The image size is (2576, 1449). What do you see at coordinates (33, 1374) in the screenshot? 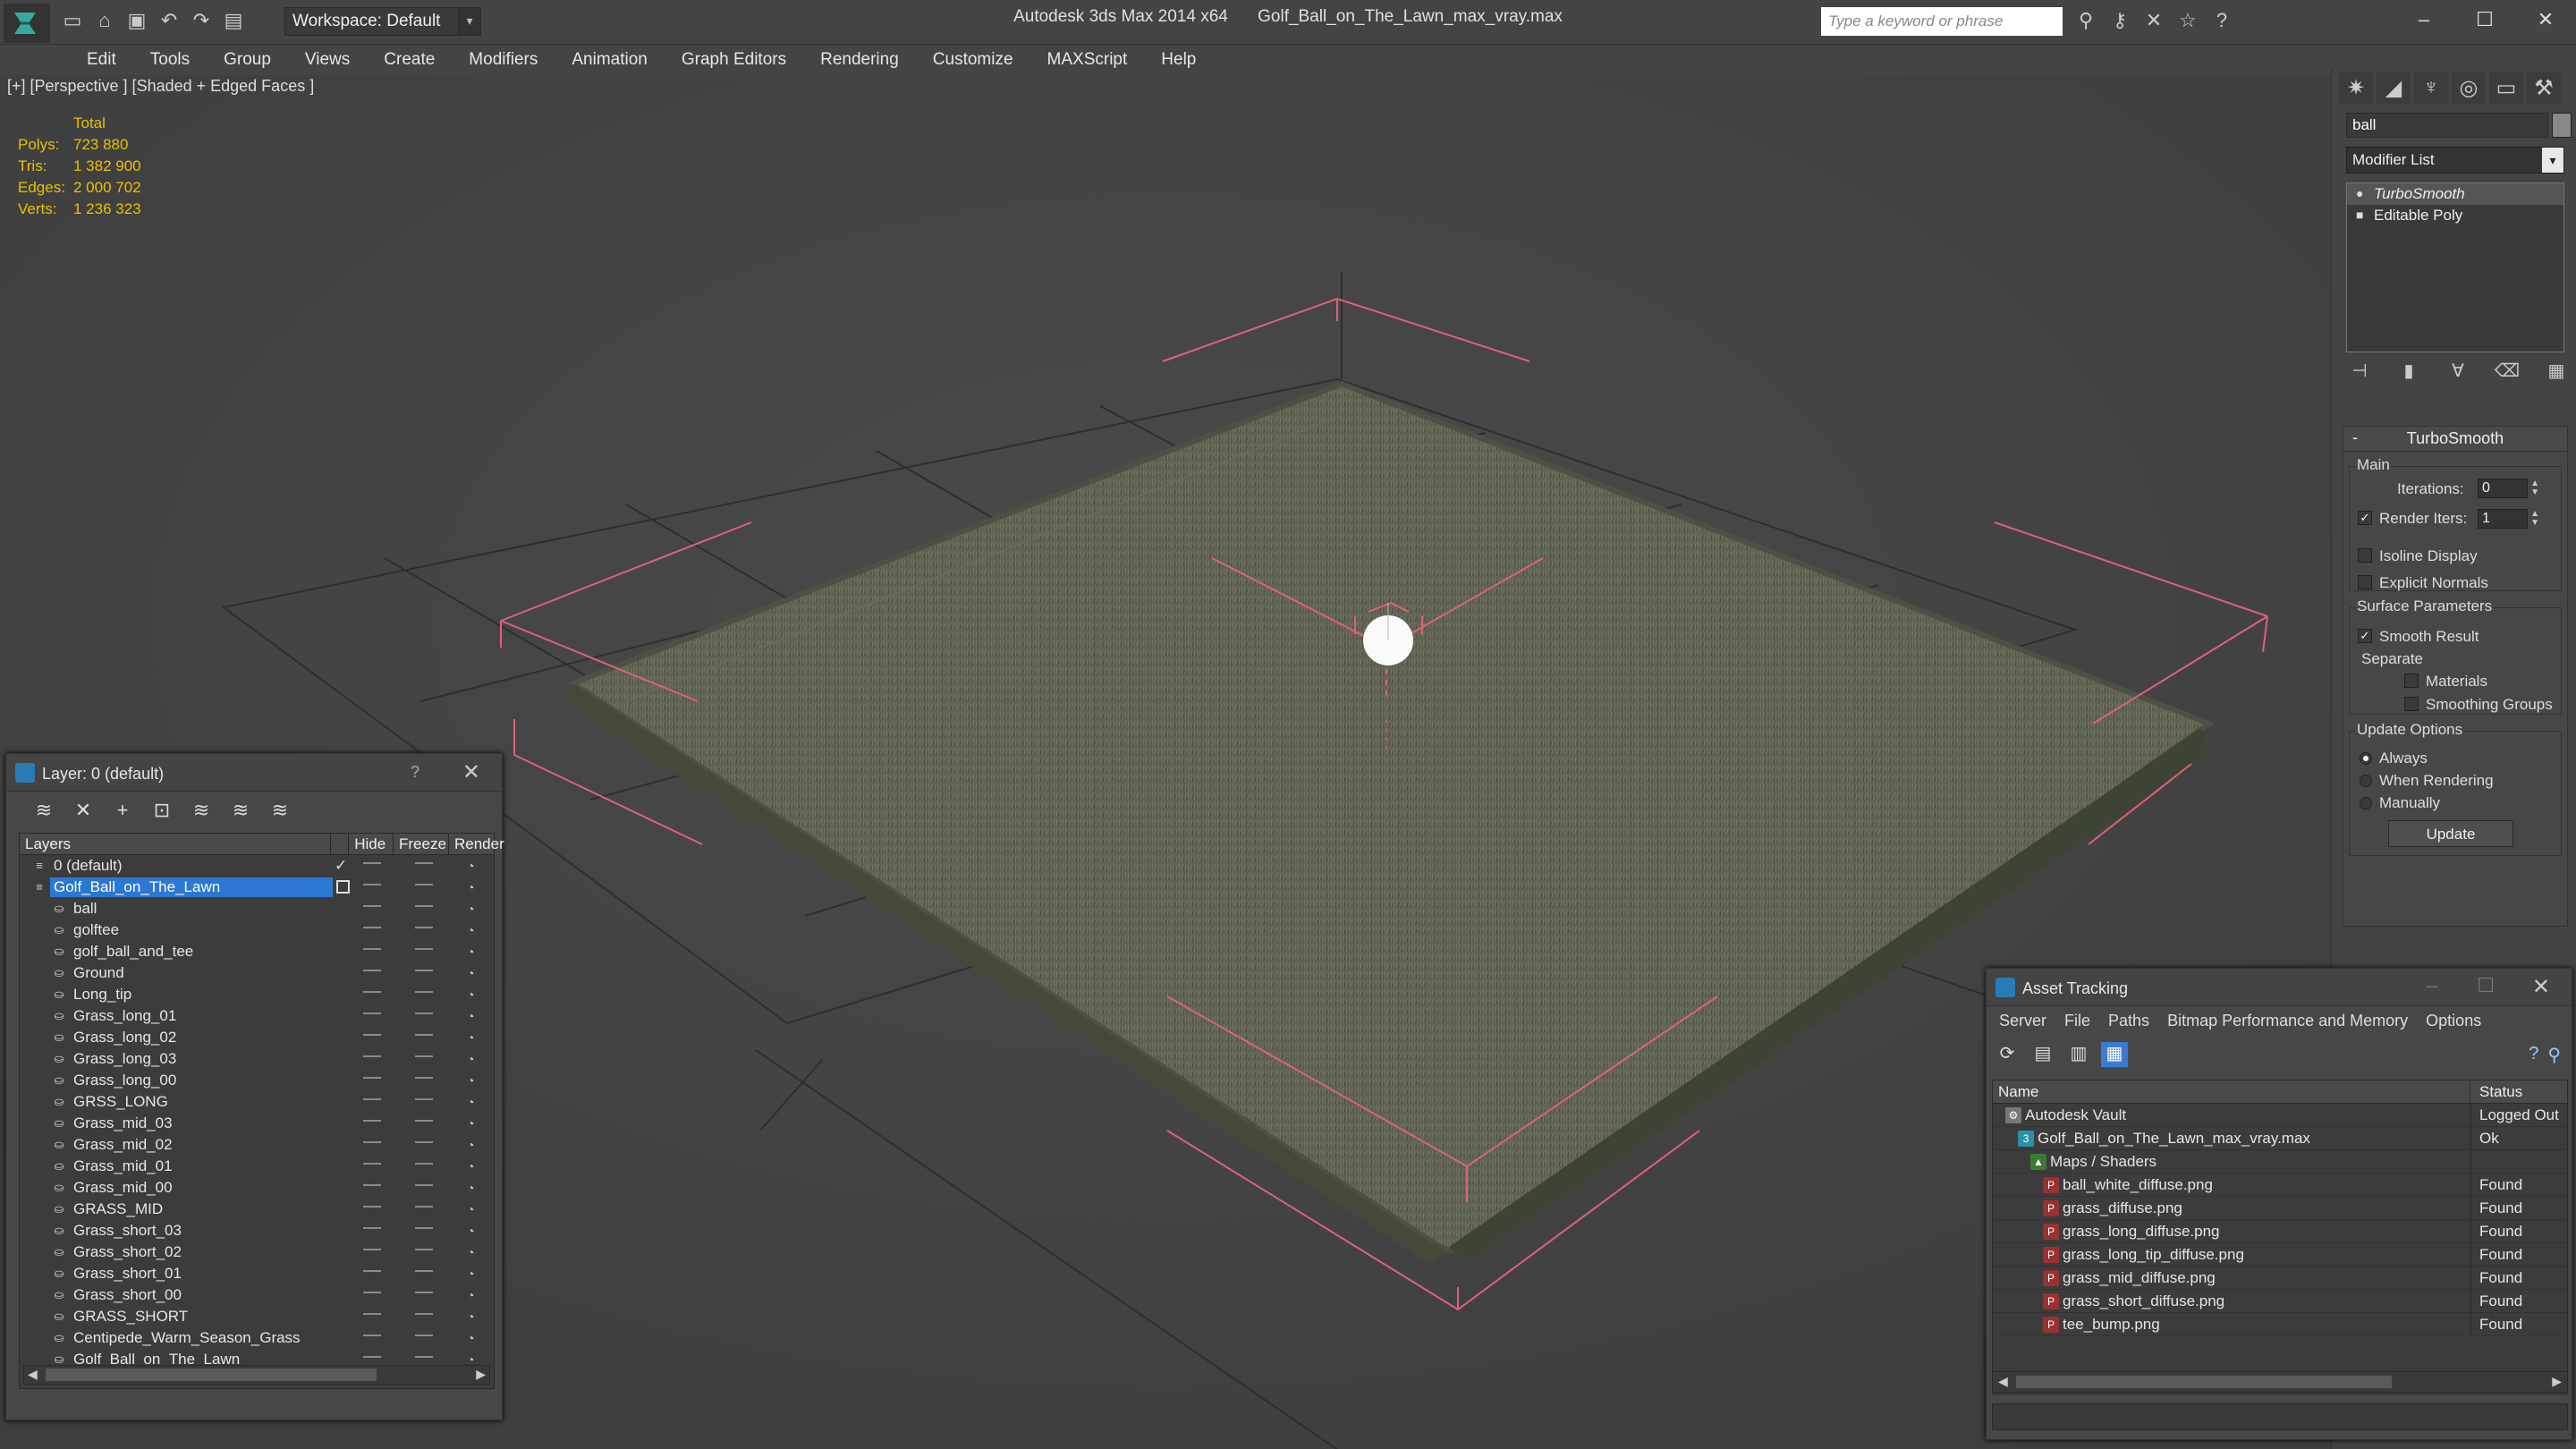
I see `scroll-left-icon: ◀` at bounding box center [33, 1374].